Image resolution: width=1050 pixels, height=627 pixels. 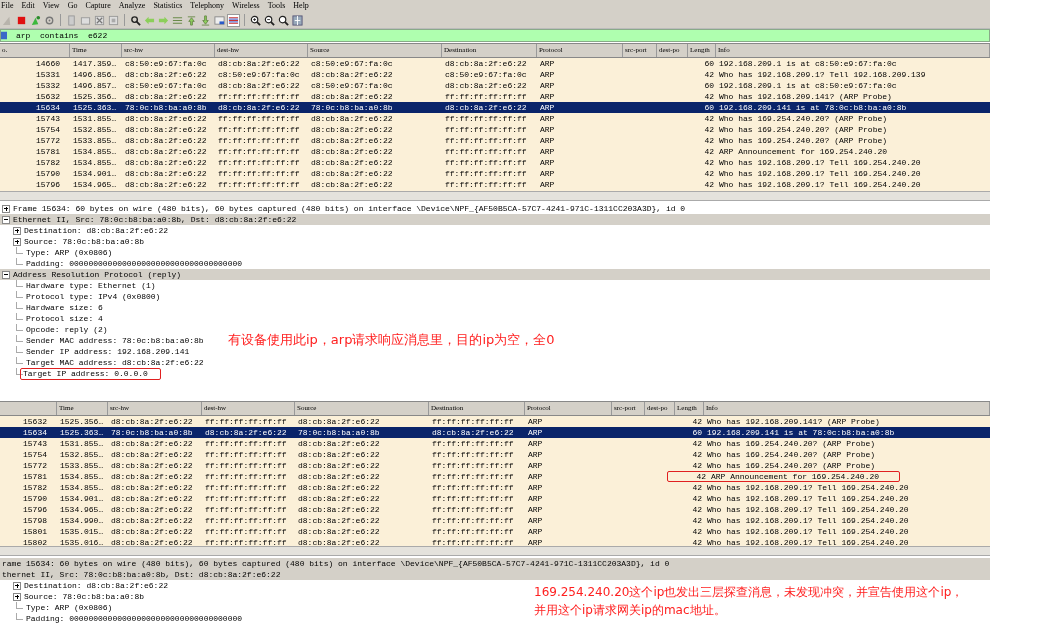 I want to click on packet-row: 15332 1496.857… c8:50:e9:67:fa:0c d8:cb:8a:2f:e6:22 c8:50:e9:67:fa:0c d8:cb:8a:2f:e6:22 ARP 60 192.168.209.1 is at c8:50:e9:67:fa:0c, so click(x=495, y=85).